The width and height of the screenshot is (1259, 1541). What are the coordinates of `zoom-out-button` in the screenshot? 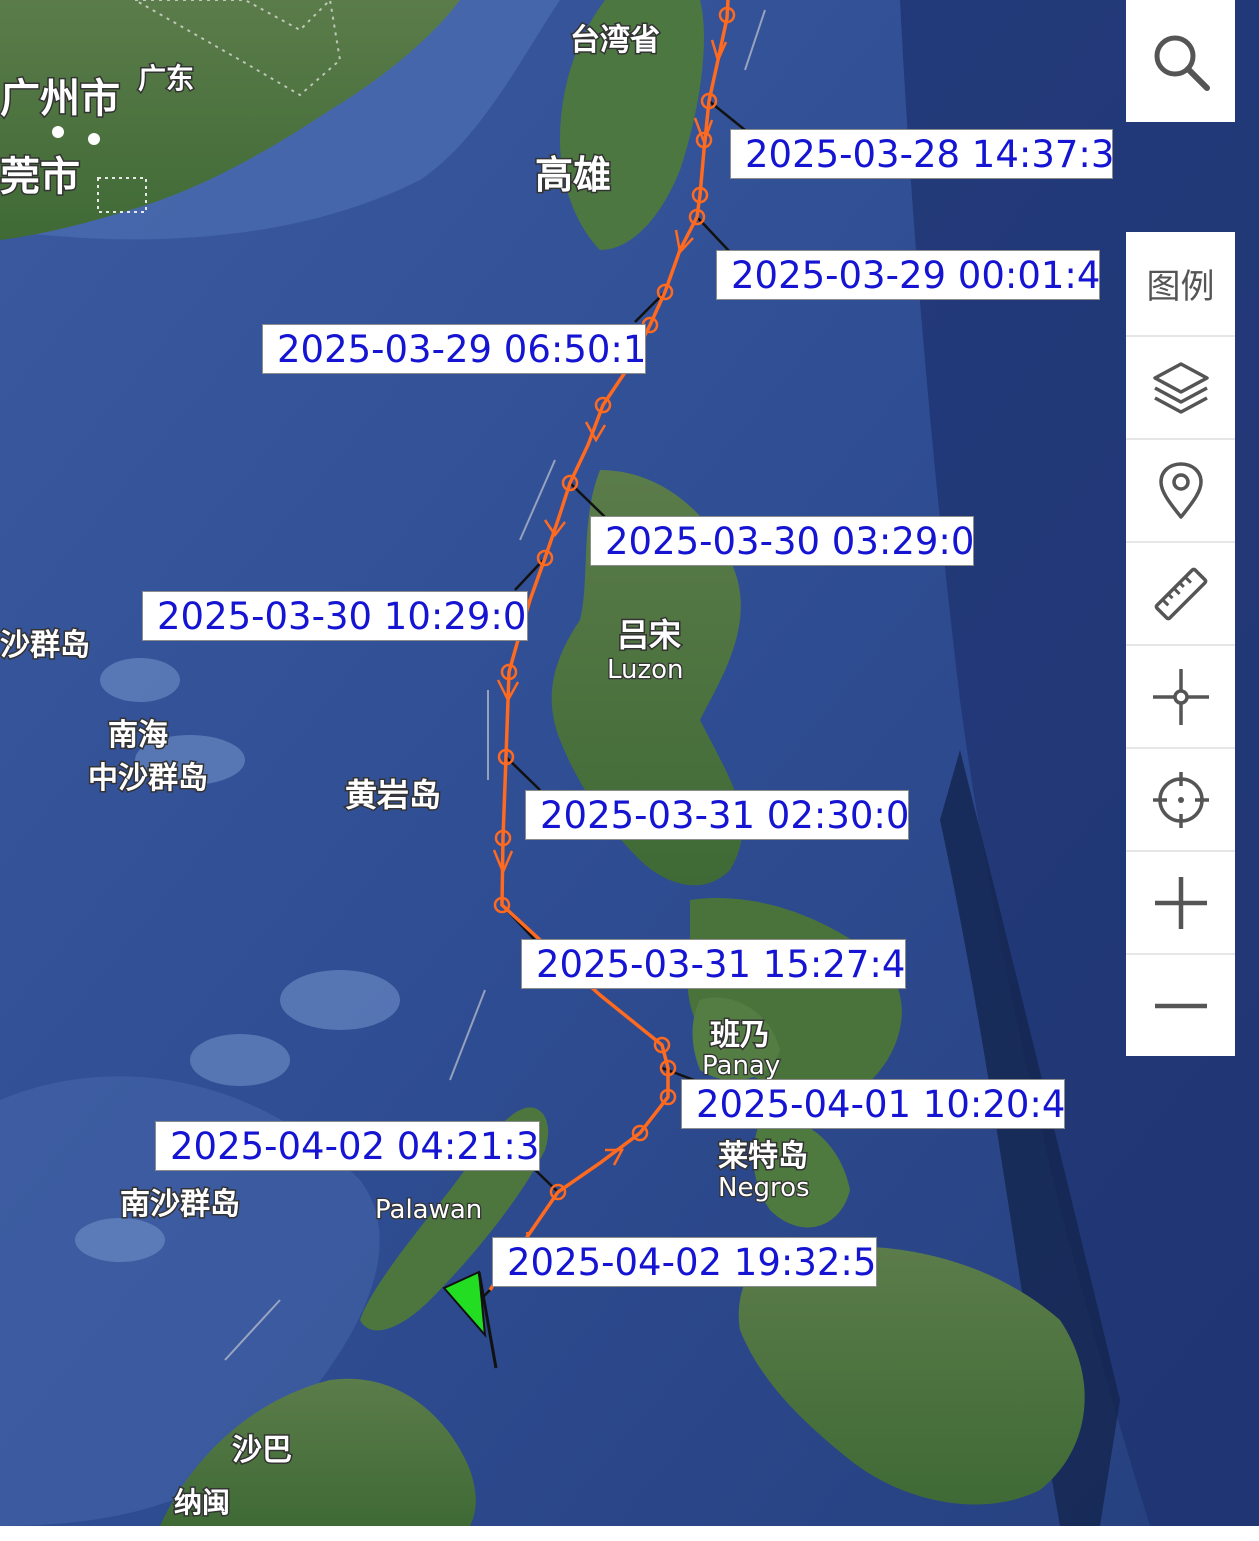 It's located at (1180, 1004).